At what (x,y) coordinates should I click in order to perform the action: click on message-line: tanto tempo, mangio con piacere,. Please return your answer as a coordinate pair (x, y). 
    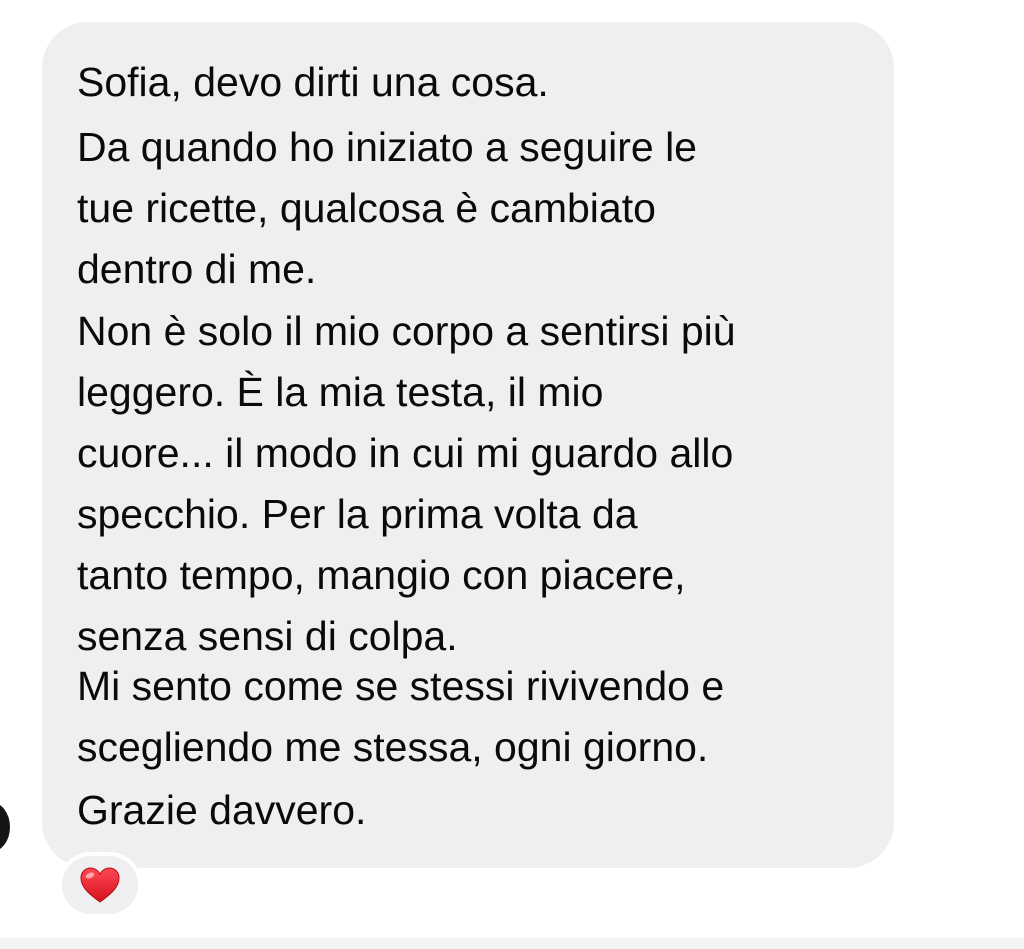
    Looking at the image, I should click on (381, 575).